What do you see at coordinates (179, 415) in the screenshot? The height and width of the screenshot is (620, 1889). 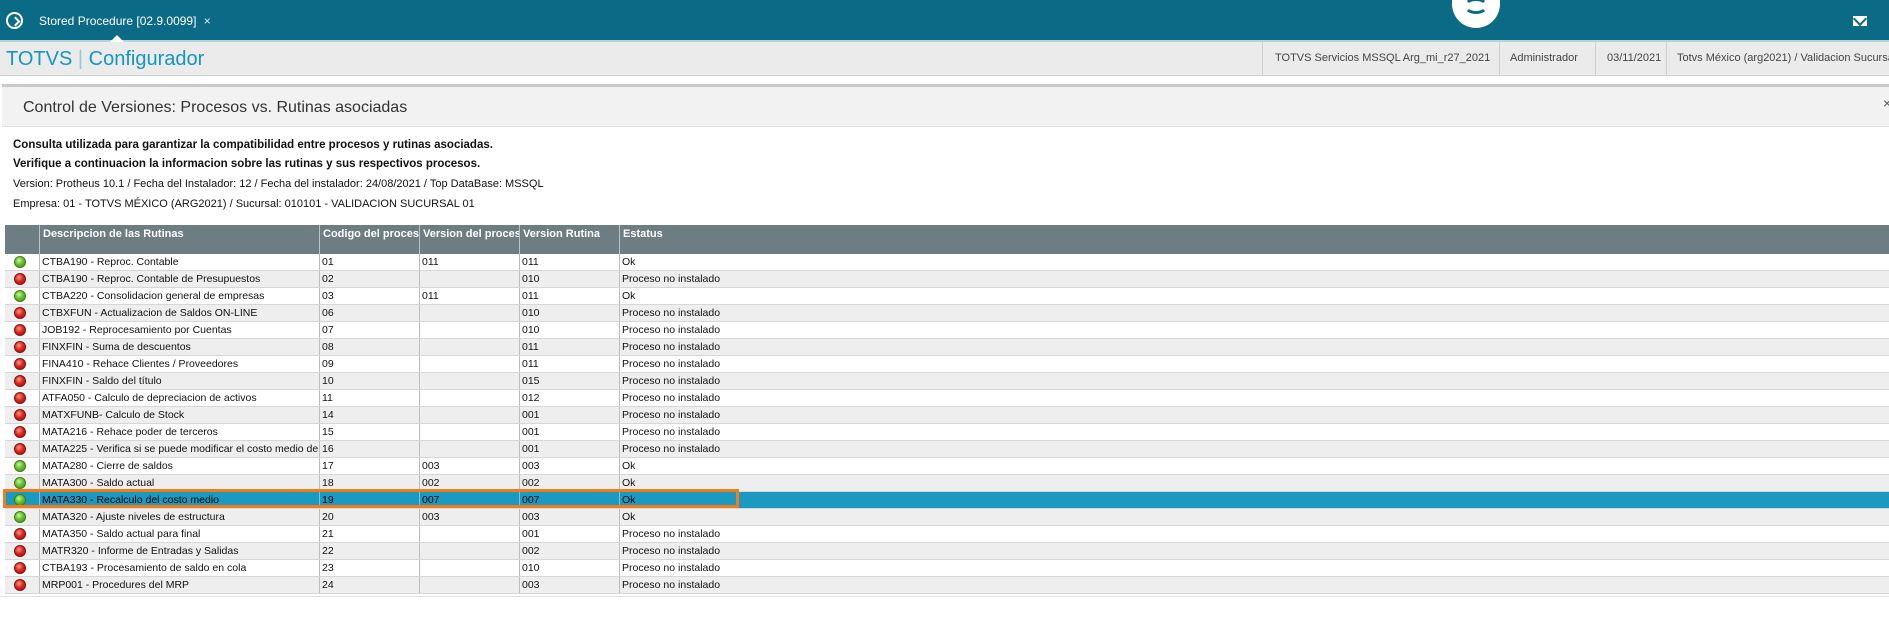 I see `cell-description: MATXFUNB- Calculo de Stock` at bounding box center [179, 415].